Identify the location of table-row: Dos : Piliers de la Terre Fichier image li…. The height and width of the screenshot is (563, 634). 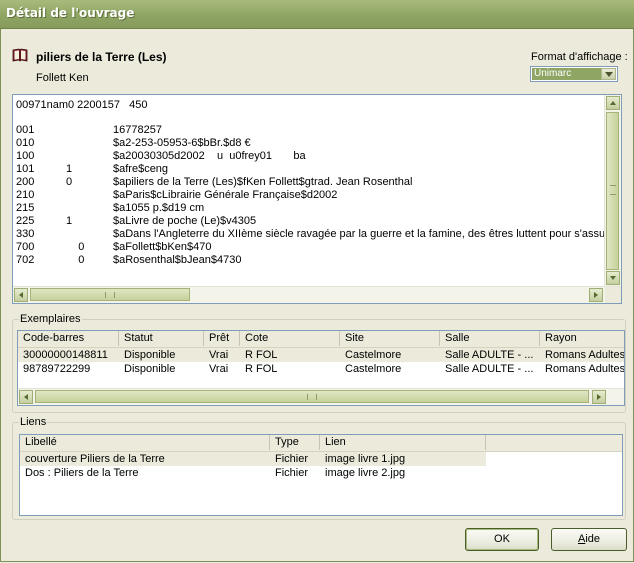
(253, 473).